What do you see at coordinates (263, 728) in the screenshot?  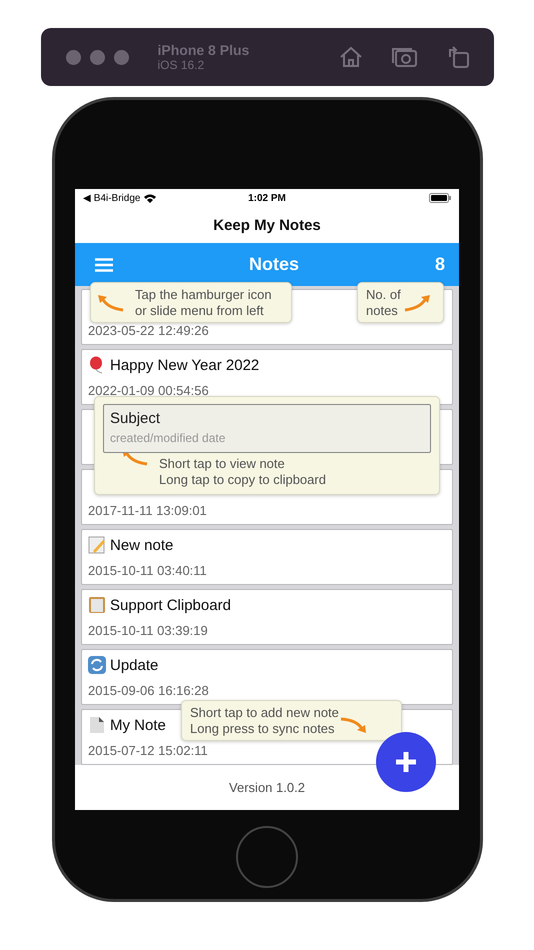 I see `hint-text: Long press to sync notes` at bounding box center [263, 728].